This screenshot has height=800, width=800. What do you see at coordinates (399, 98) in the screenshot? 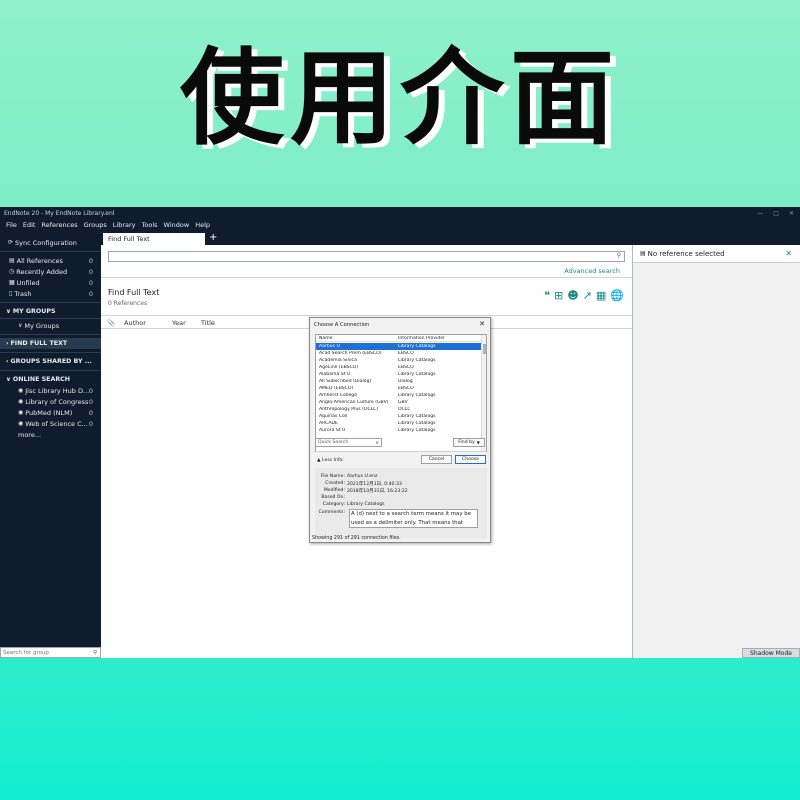
I see `banner-title: 使用介面` at bounding box center [399, 98].